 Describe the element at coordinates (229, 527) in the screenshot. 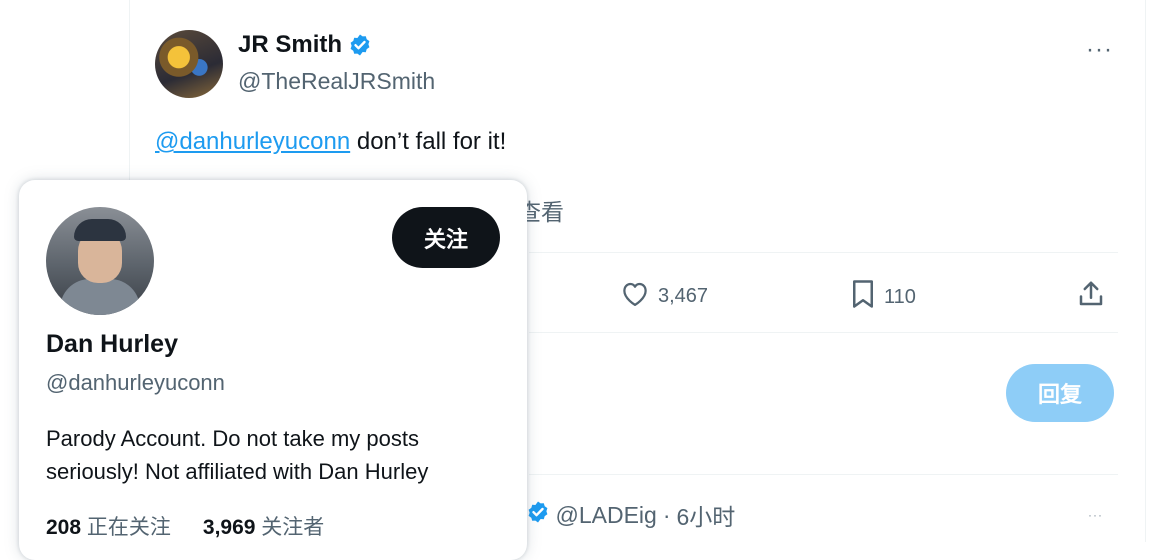

I see `followers-count: 3,969` at that location.